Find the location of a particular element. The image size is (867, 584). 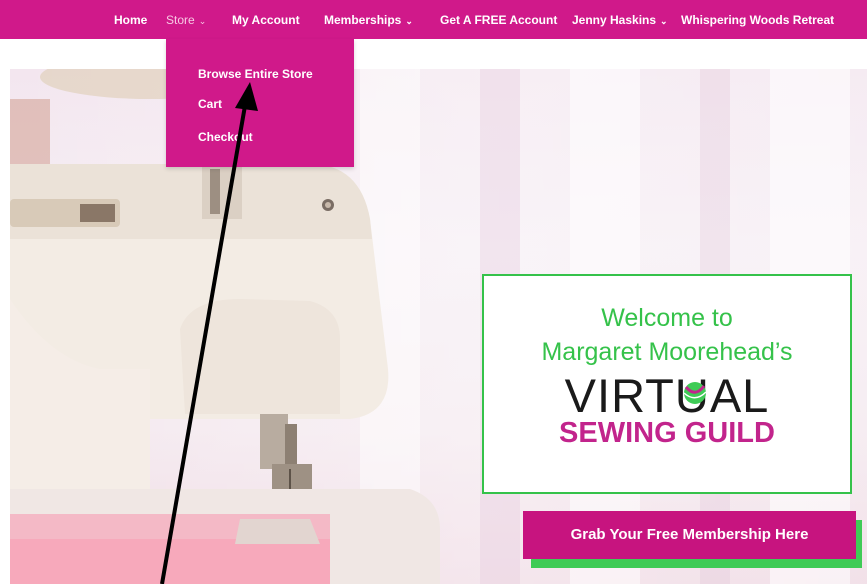

dropdown-cart: Cart is located at coordinates (210, 104).